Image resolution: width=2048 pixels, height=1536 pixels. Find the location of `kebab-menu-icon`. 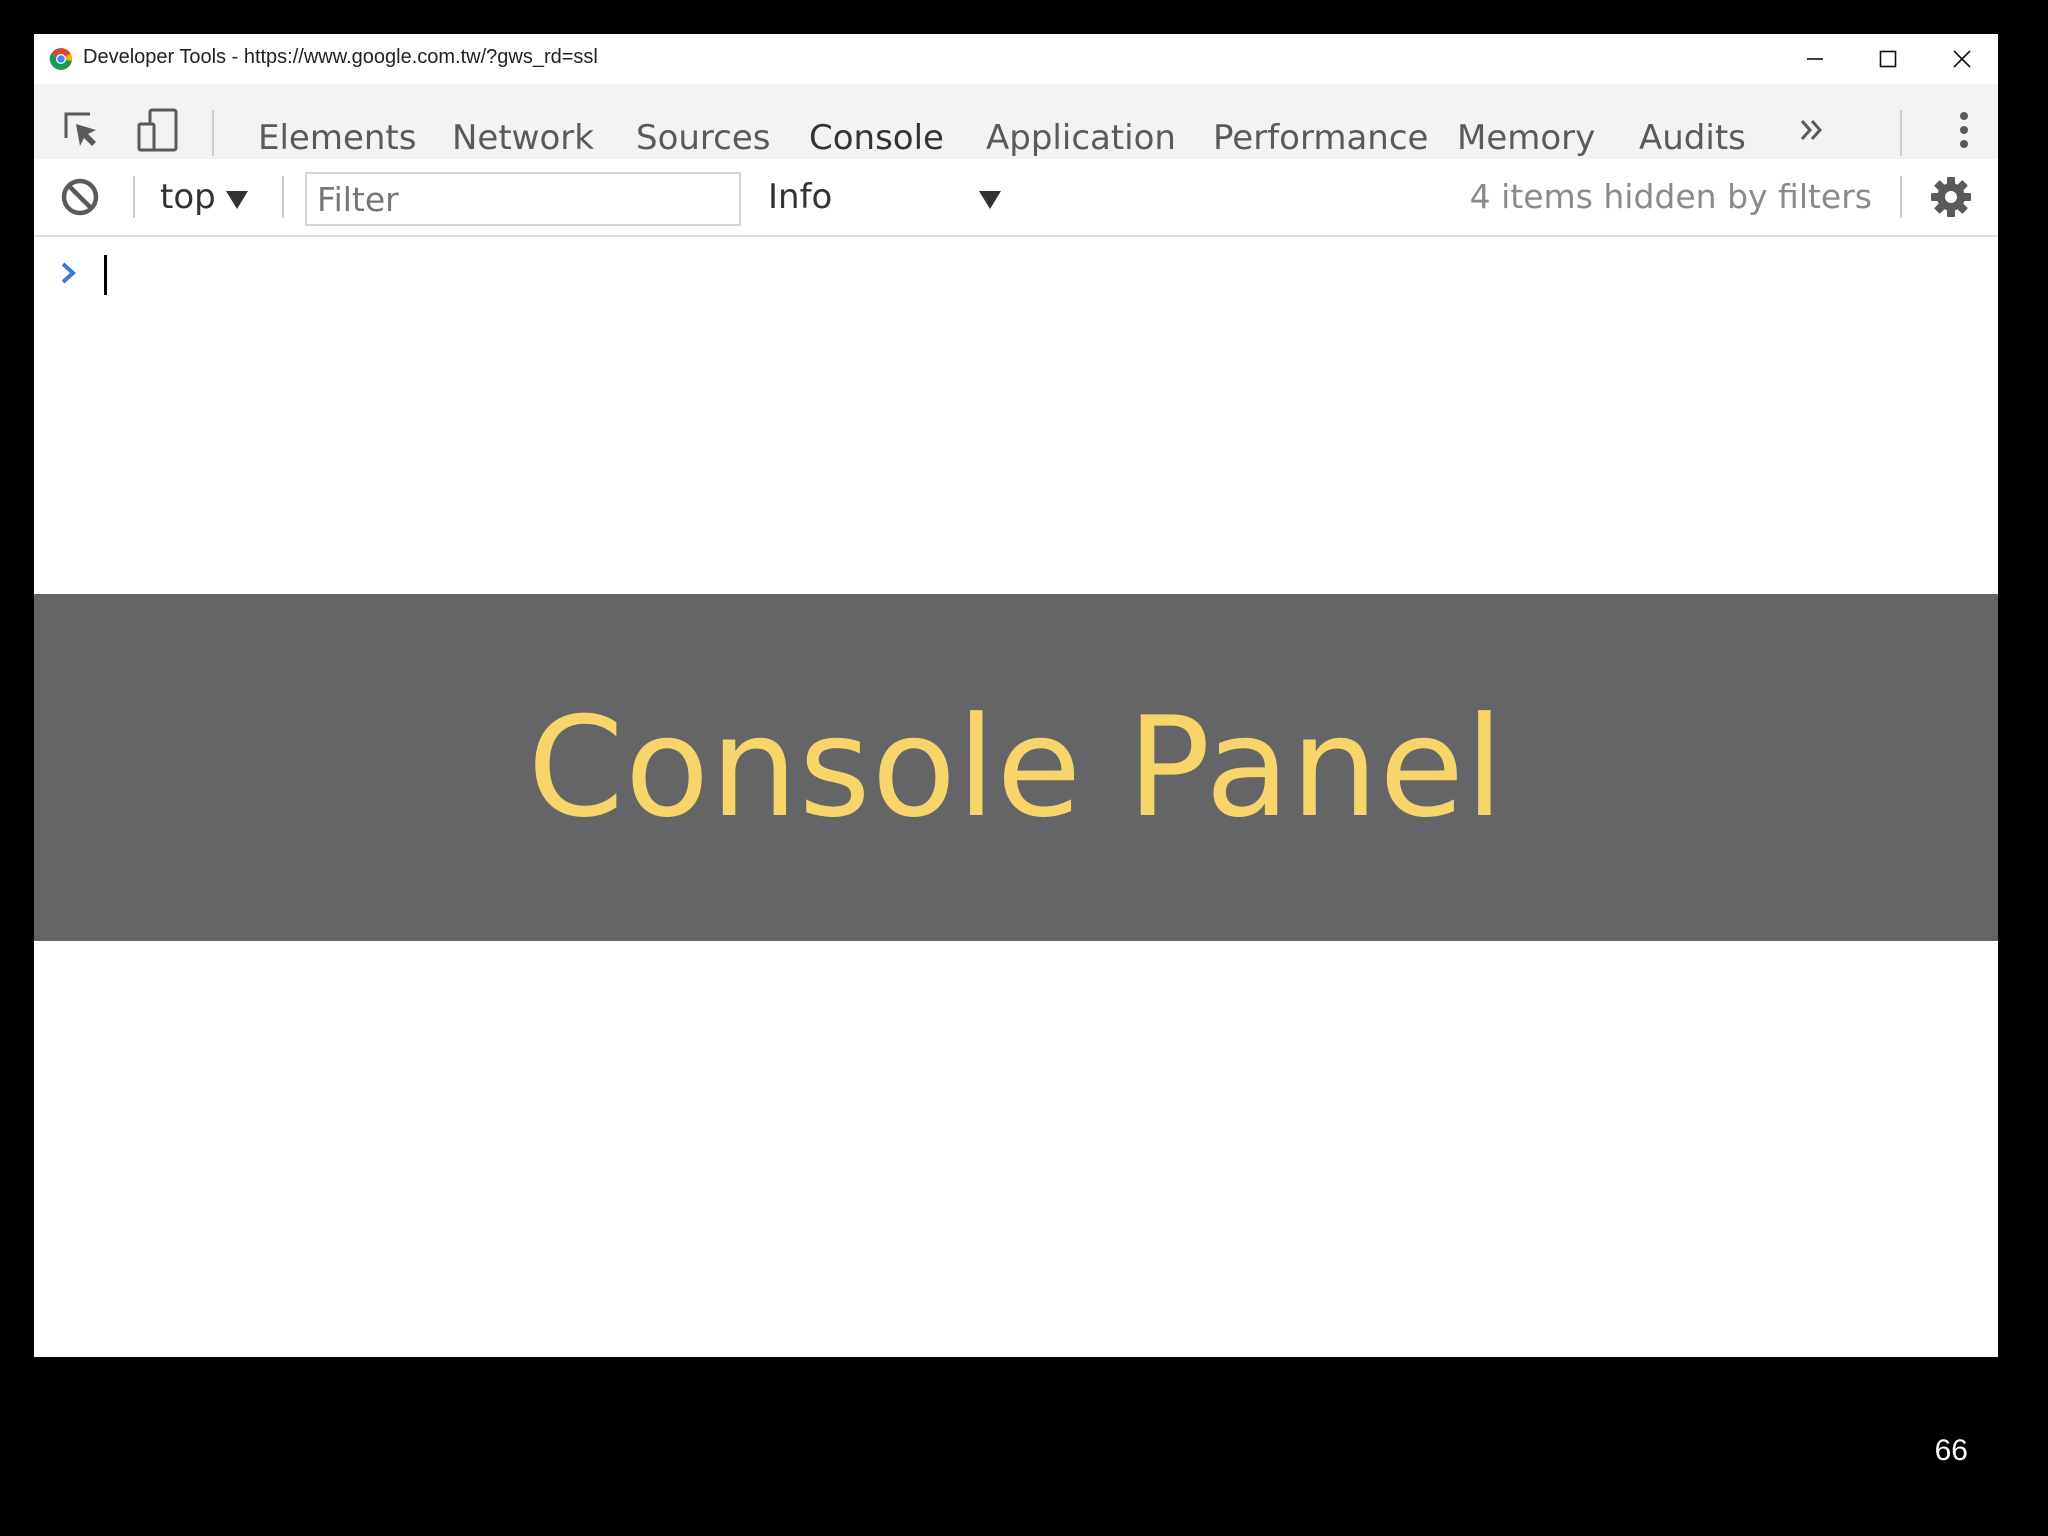

kebab-menu-icon is located at coordinates (1964, 130).